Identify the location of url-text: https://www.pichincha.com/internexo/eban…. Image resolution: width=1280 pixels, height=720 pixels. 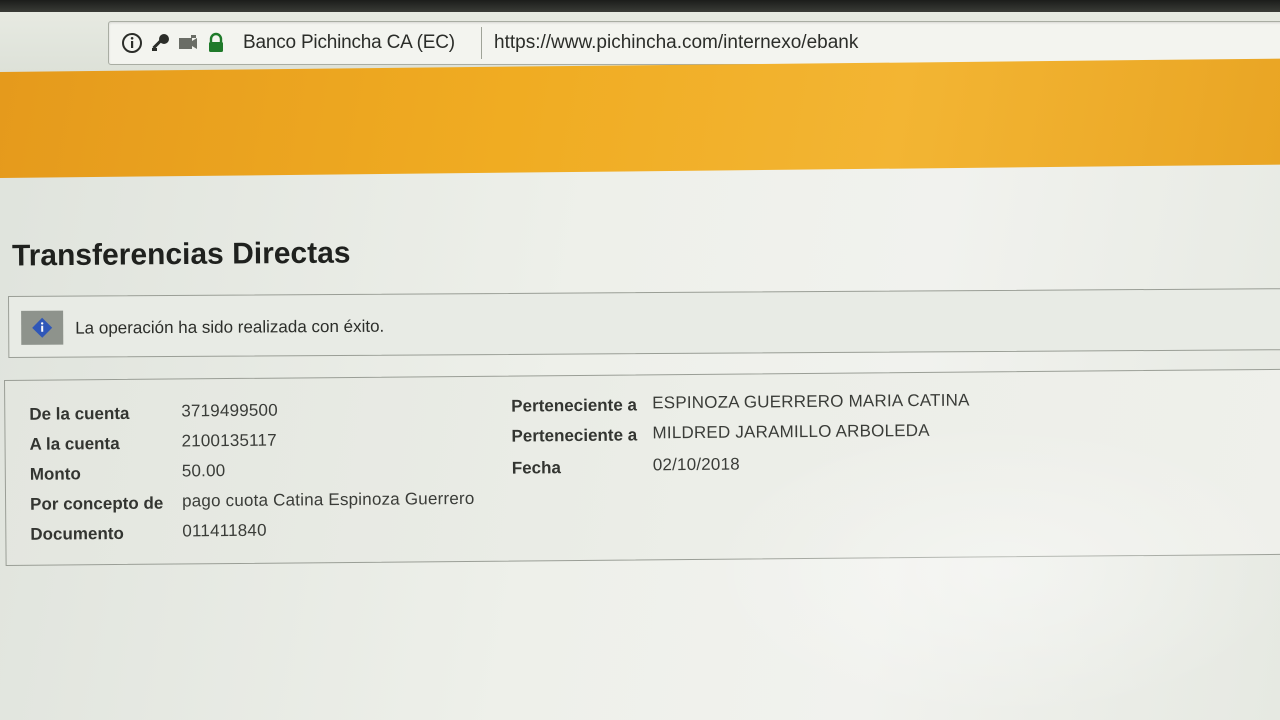
(676, 43).